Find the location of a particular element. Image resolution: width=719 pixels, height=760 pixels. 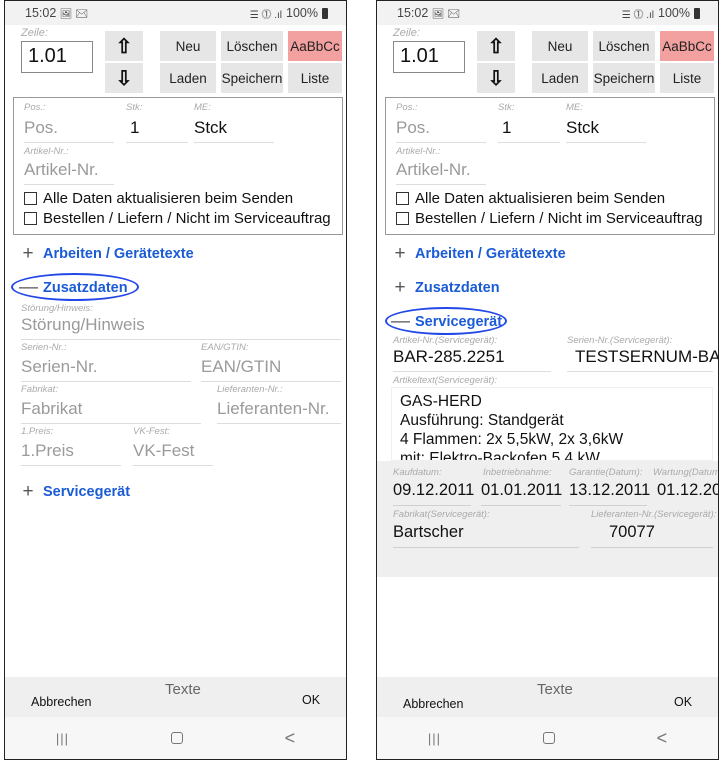

artikel-underline is located at coordinates (441, 184).